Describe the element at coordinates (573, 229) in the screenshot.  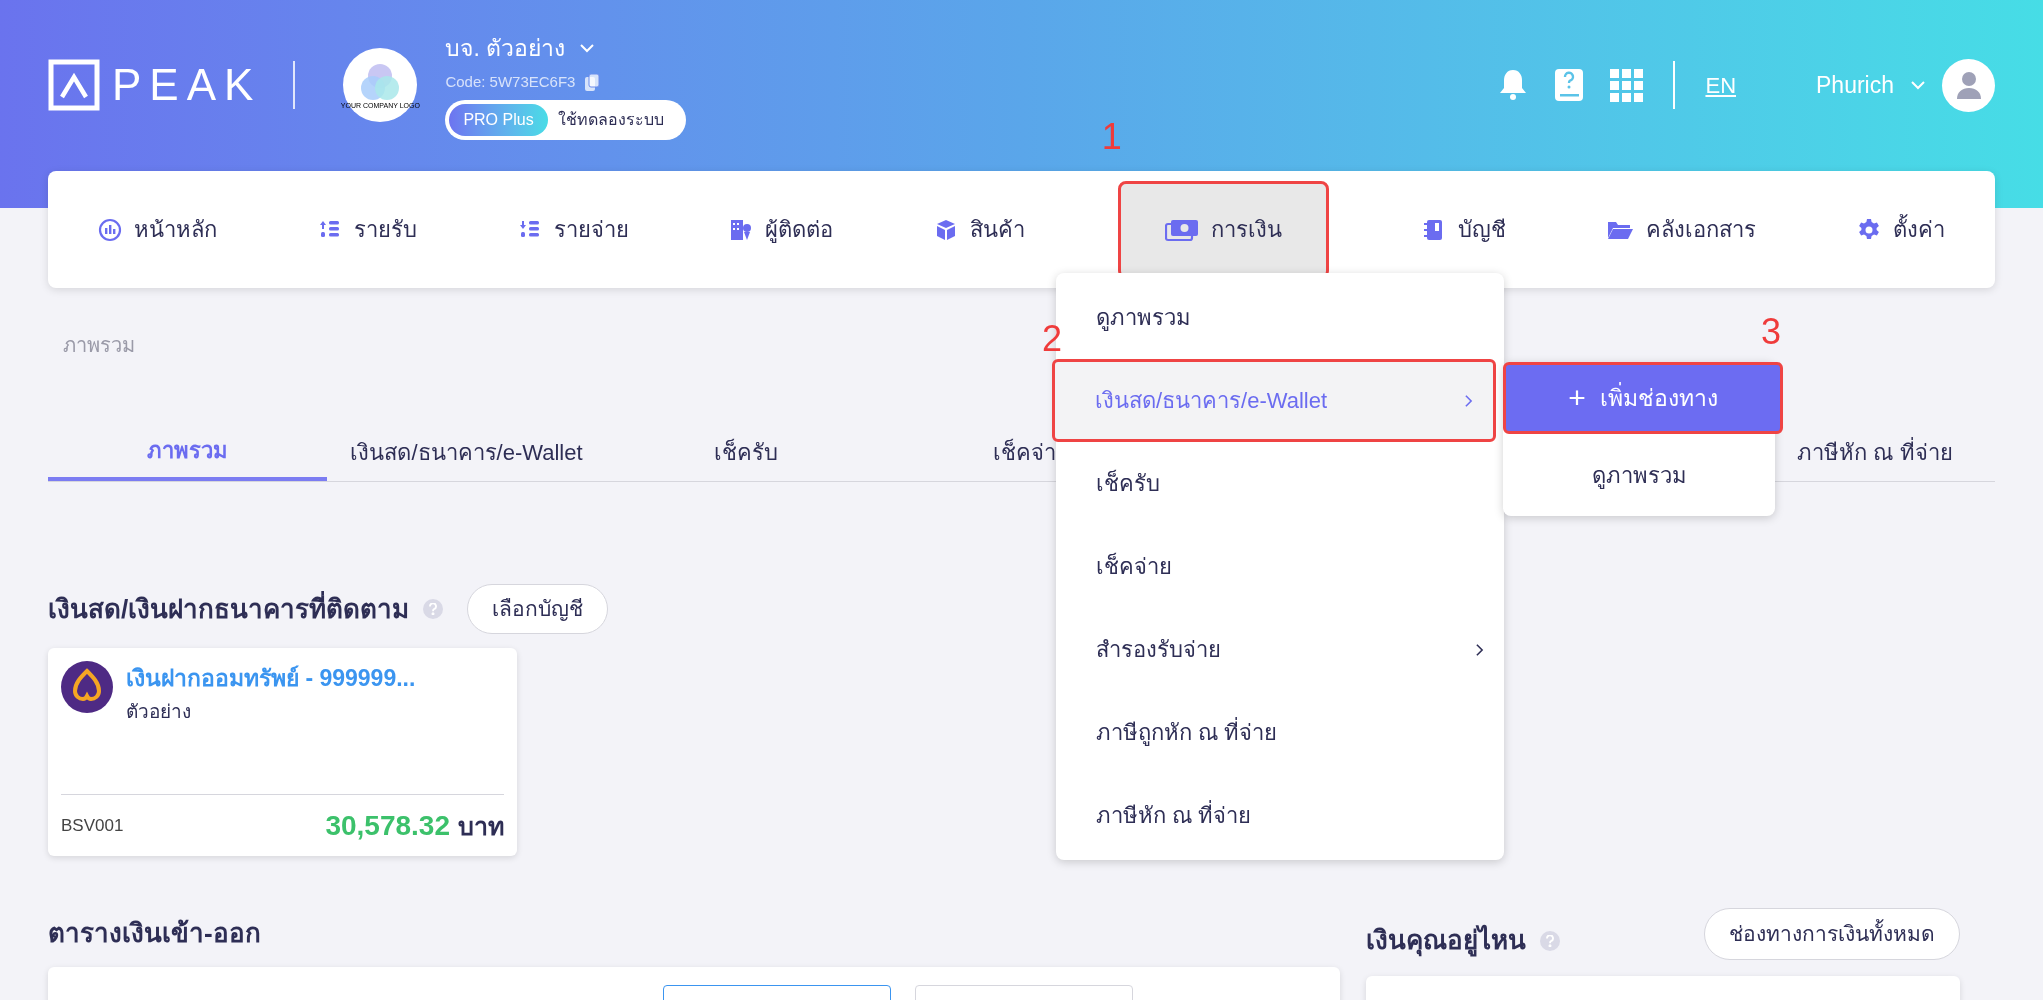
I see `nav-item: รายจ่าย` at that location.